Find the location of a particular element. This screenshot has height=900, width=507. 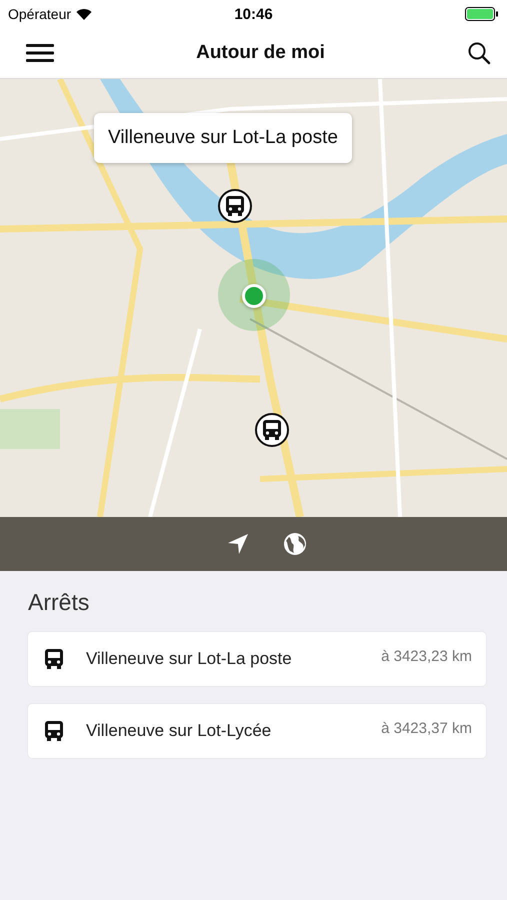

stop-name: Villeneuve sur Lot-La poste is located at coordinates (189, 659).